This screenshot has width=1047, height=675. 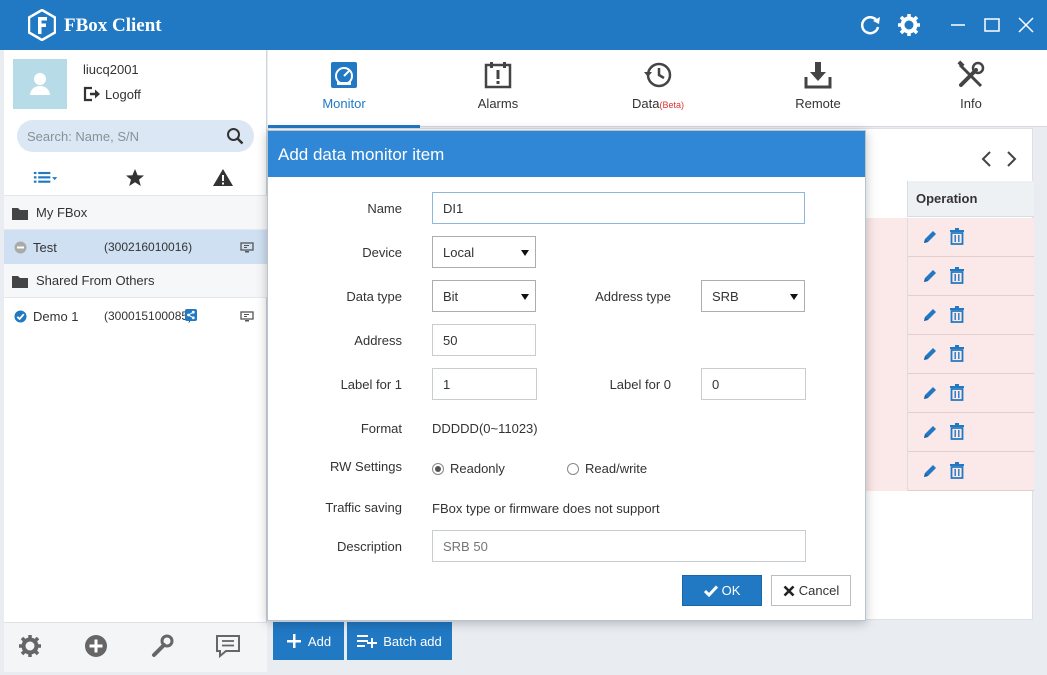 What do you see at coordinates (484, 384) in the screenshot?
I see `label-for-1-input` at bounding box center [484, 384].